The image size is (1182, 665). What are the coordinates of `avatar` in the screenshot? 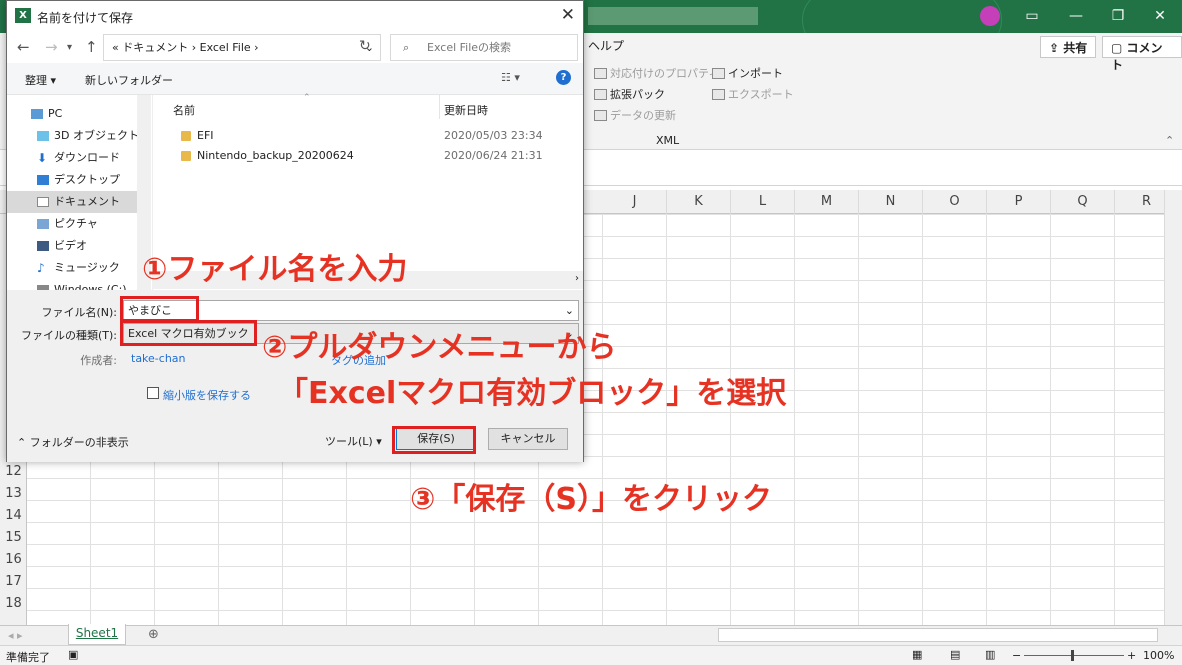 It's located at (990, 16).